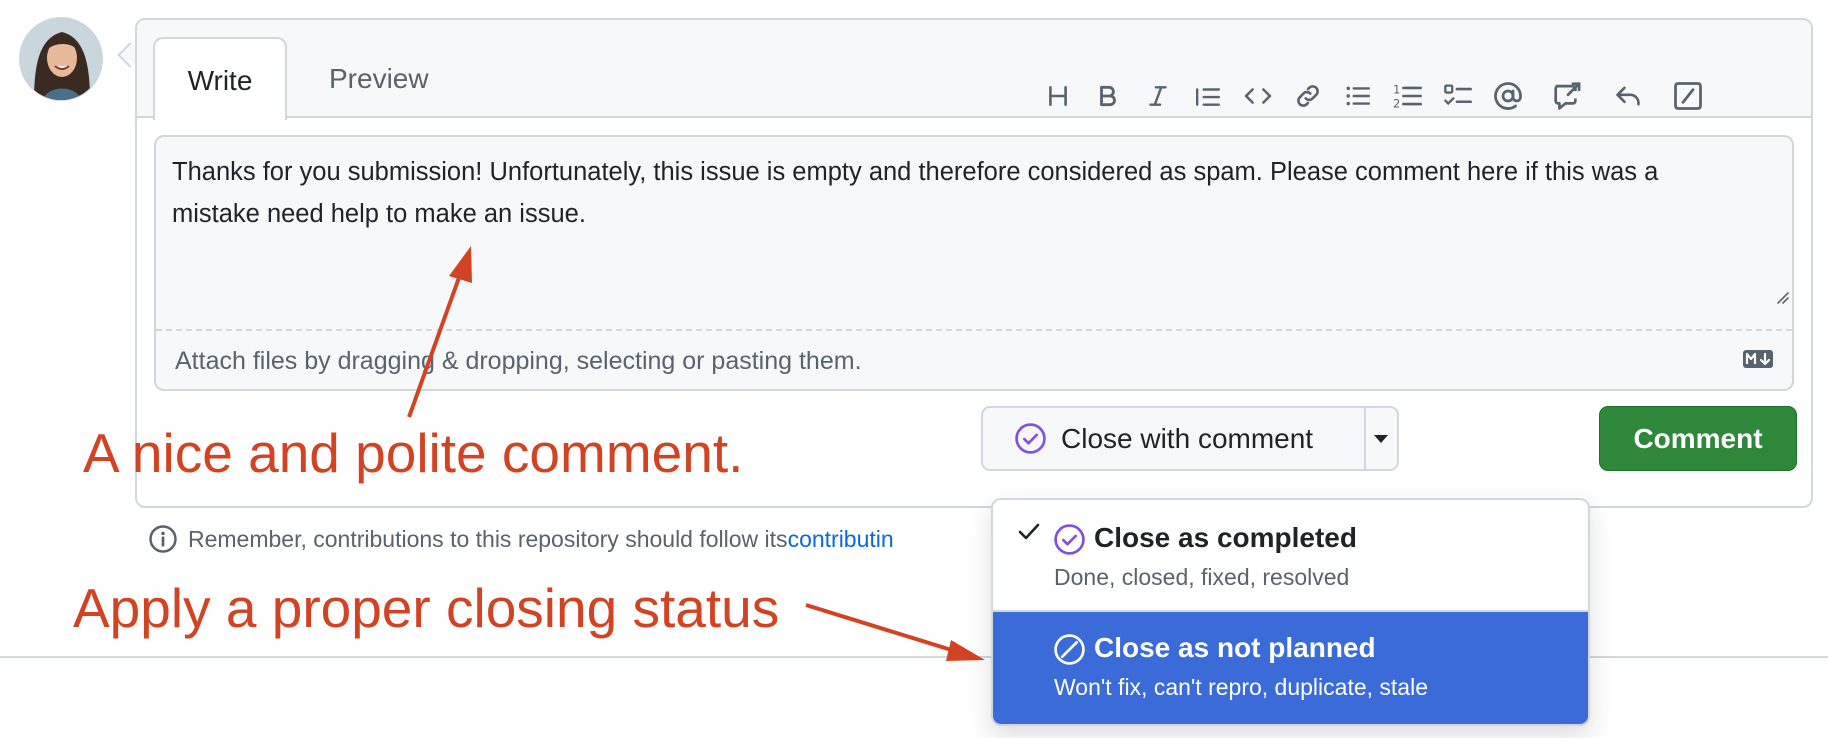 The width and height of the screenshot is (1828, 738). What do you see at coordinates (1069, 649) in the screenshot?
I see `skip-icon` at bounding box center [1069, 649].